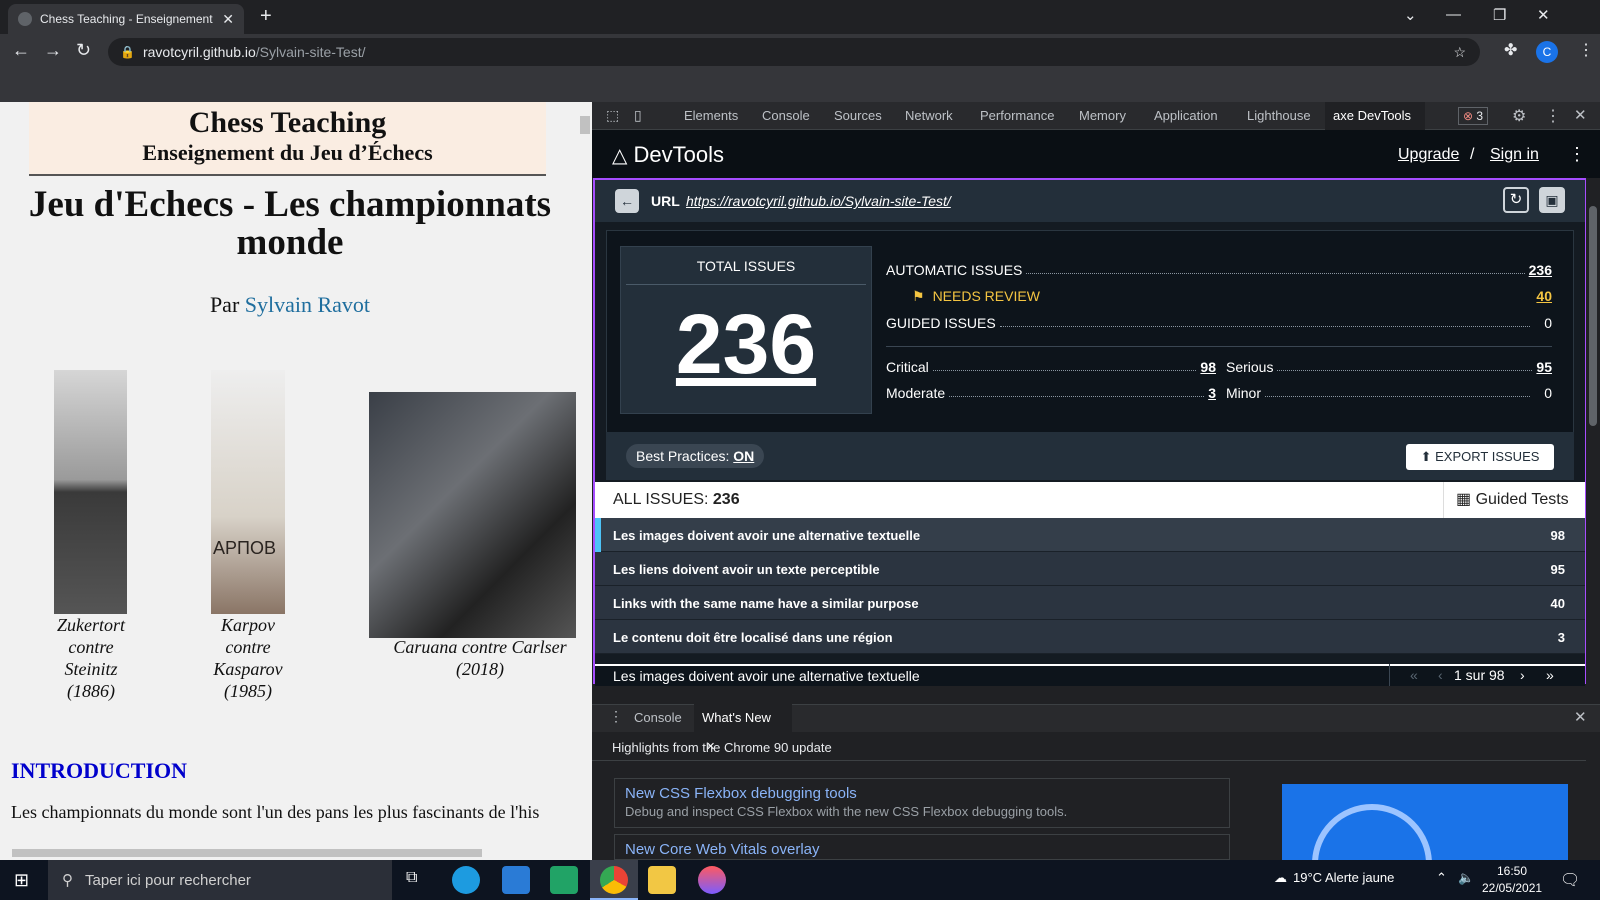 Image resolution: width=1600 pixels, height=900 pixels. I want to click on serious-value: 95, so click(1544, 367).